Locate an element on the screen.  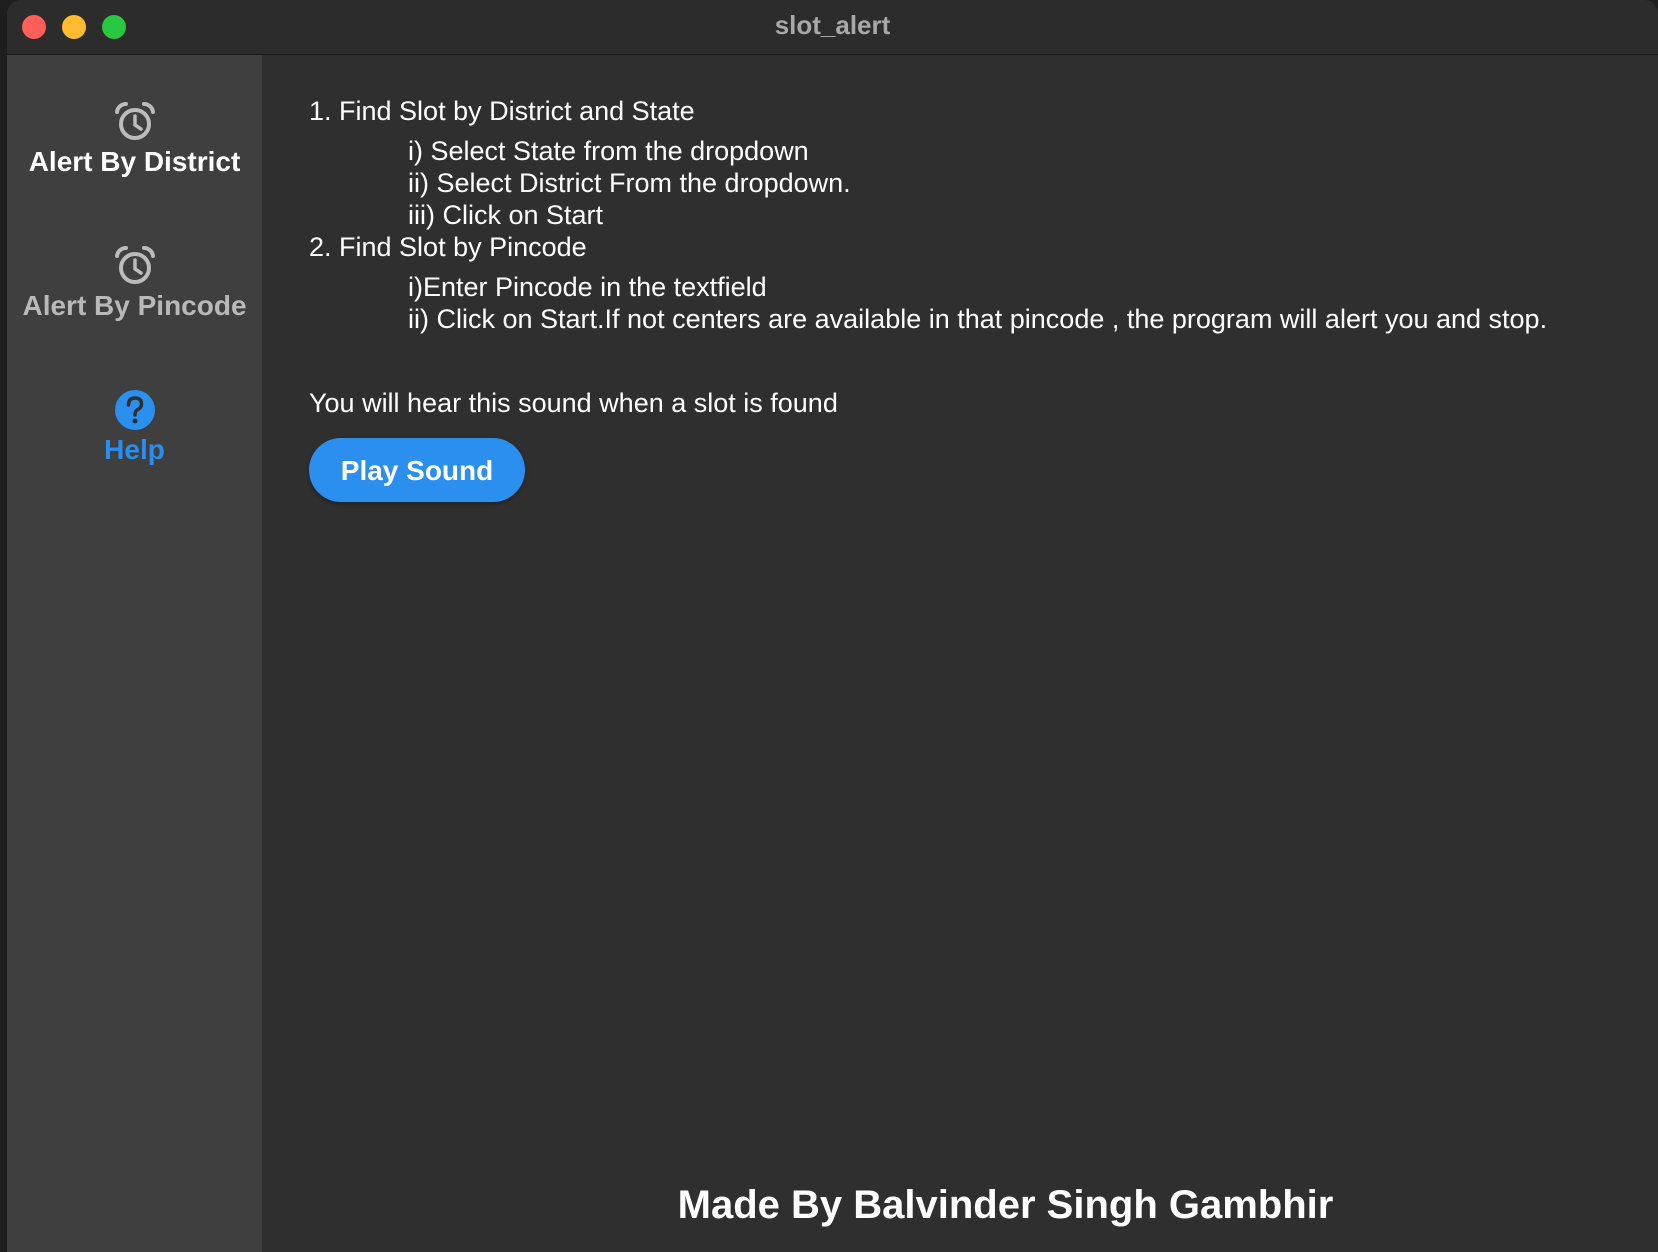
sidebar-item-help: Help is located at coordinates (134, 427).